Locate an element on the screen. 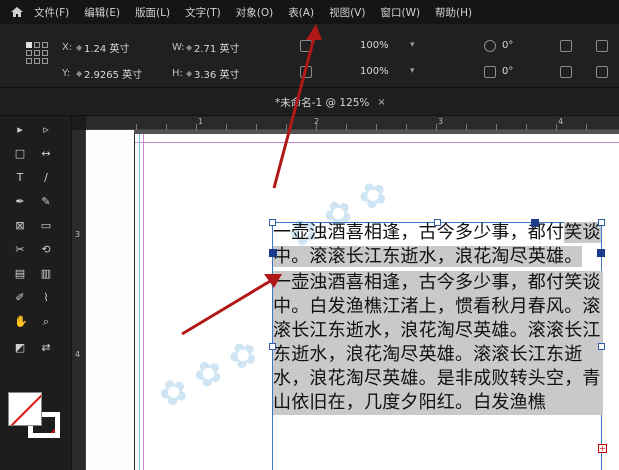 The width and height of the screenshot is (619, 470). menu-type: 文字(T) is located at coordinates (203, 12).